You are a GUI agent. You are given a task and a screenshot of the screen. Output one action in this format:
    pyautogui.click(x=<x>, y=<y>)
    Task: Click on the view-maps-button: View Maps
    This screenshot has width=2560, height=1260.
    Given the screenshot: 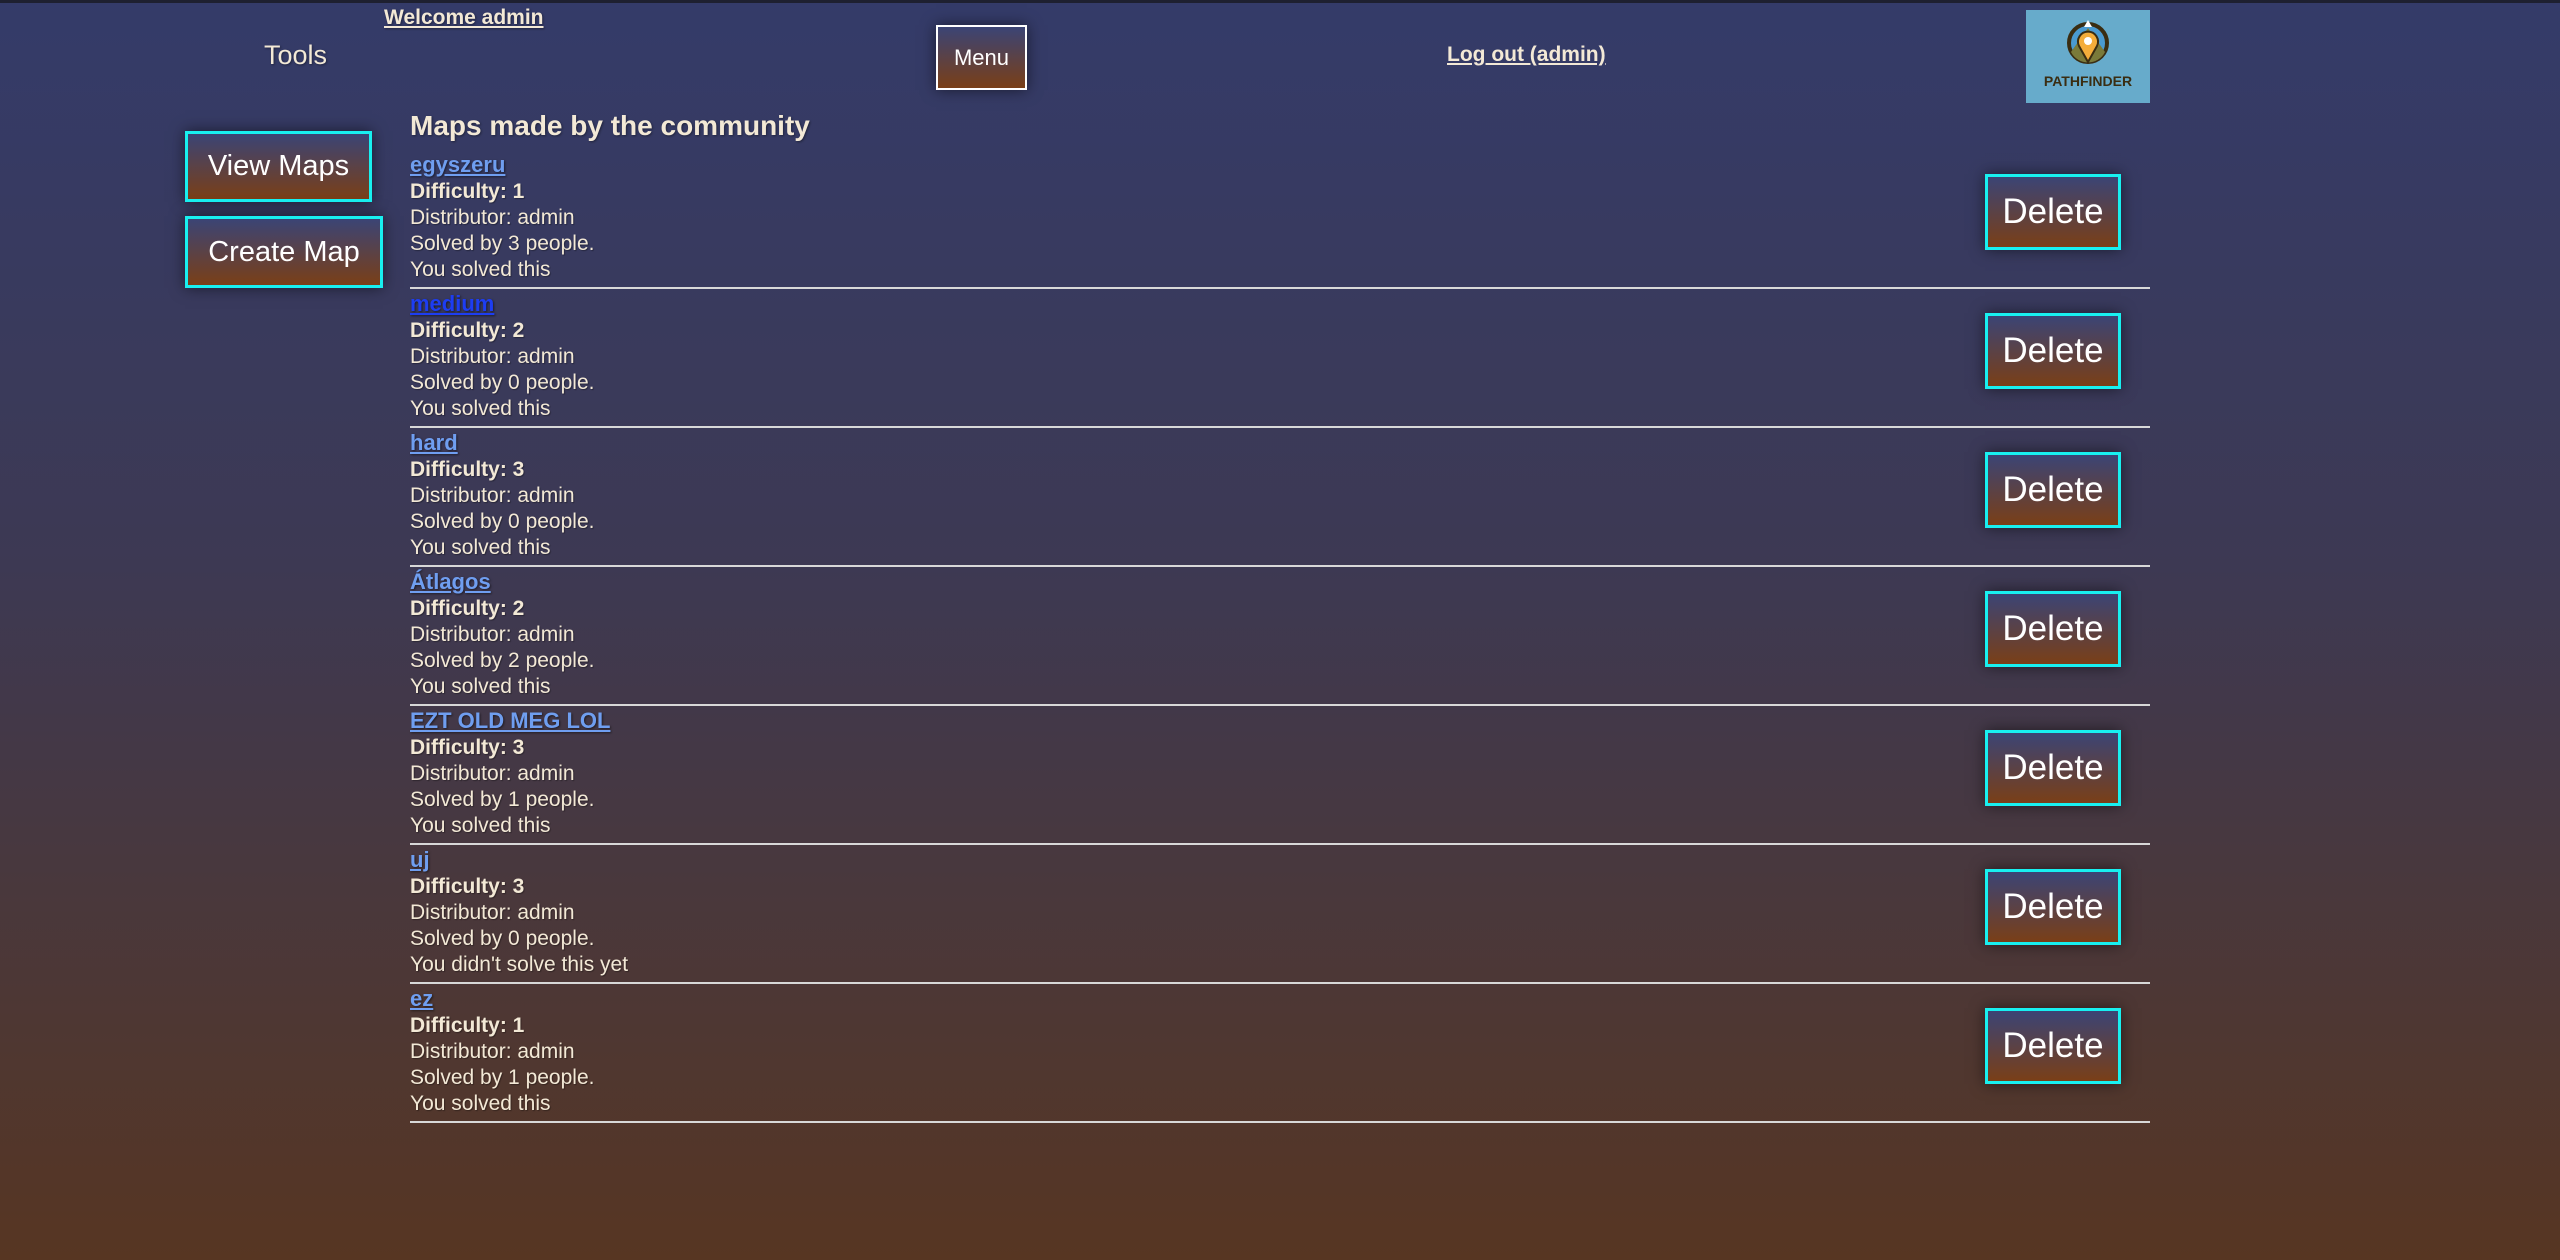 What is the action you would take?
    pyautogui.click(x=278, y=166)
    